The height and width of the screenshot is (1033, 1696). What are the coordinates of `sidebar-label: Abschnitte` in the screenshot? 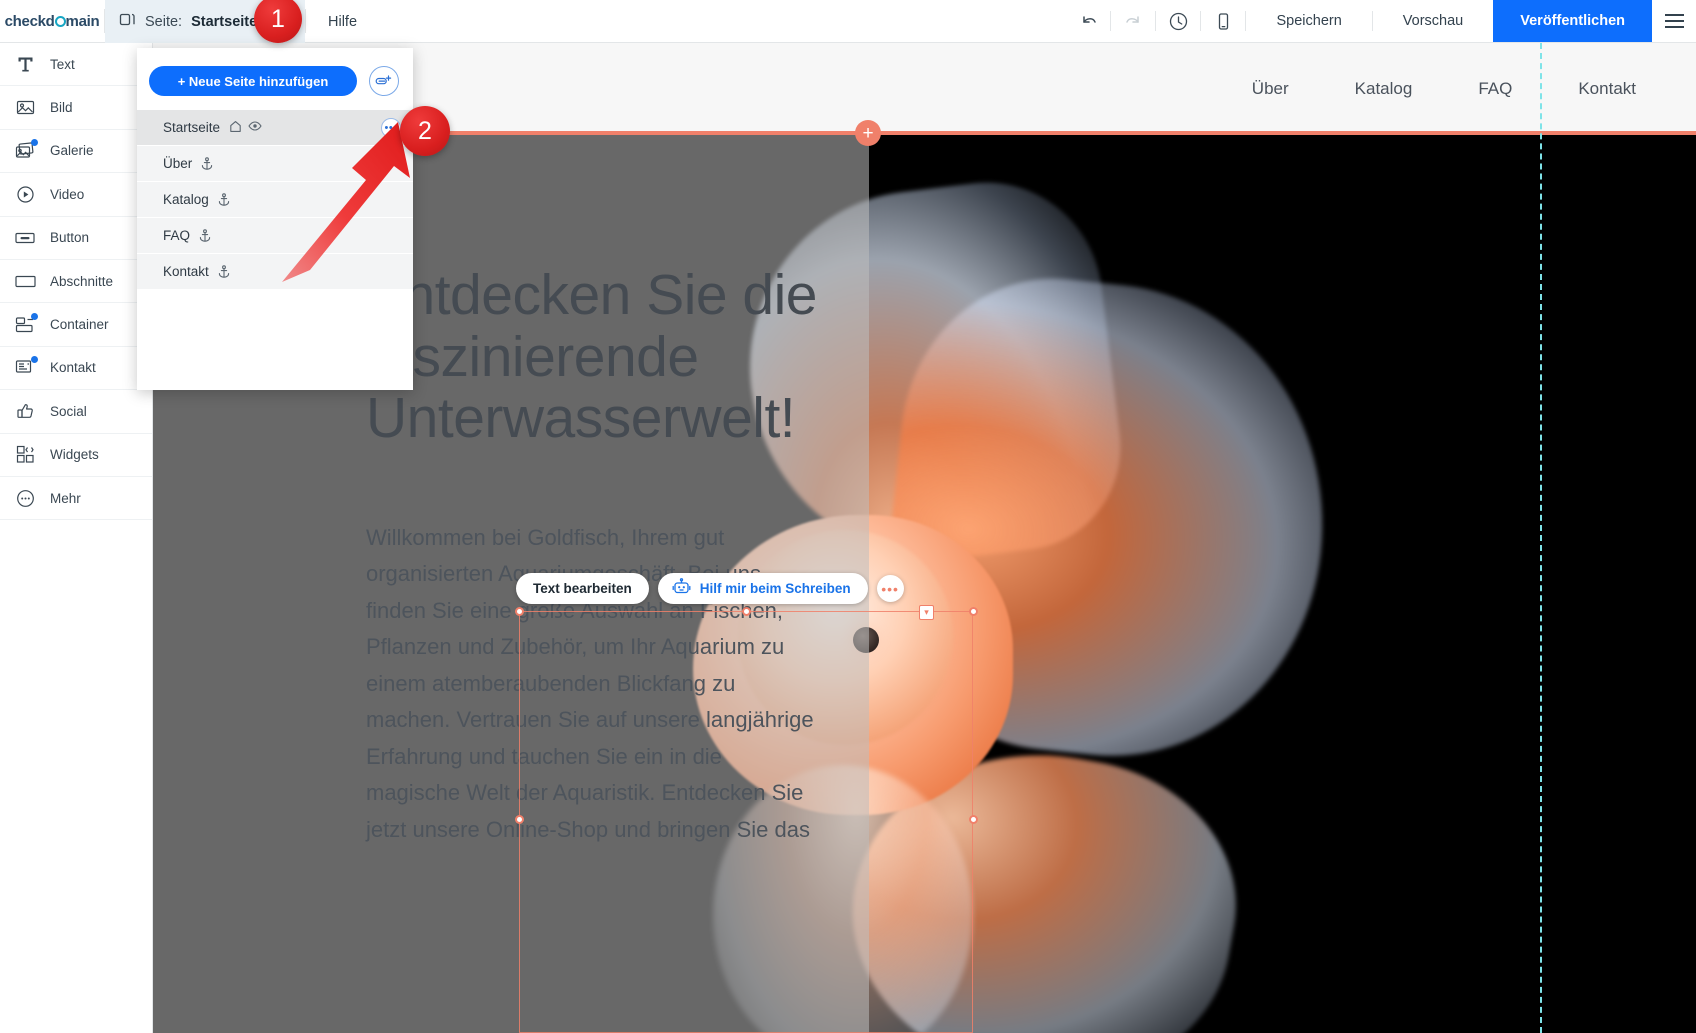 It's located at (82, 281).